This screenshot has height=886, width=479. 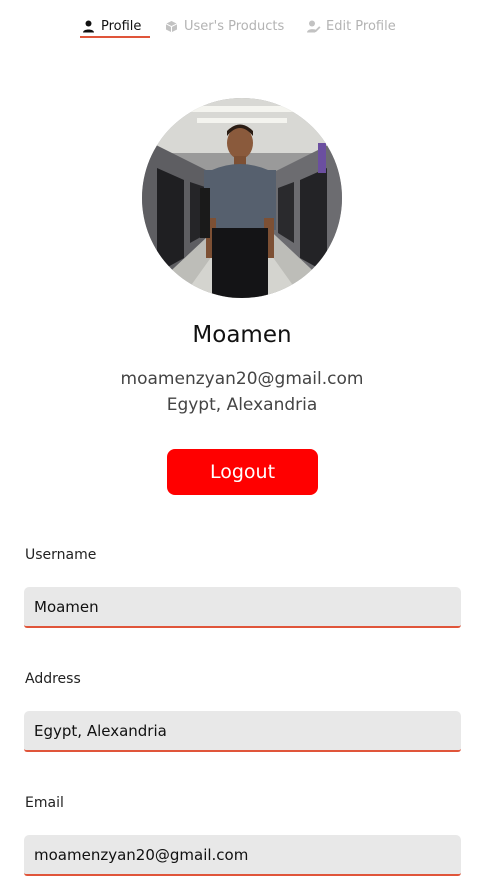 I want to click on profile-location: Egypt, Alexandria, so click(x=242, y=405).